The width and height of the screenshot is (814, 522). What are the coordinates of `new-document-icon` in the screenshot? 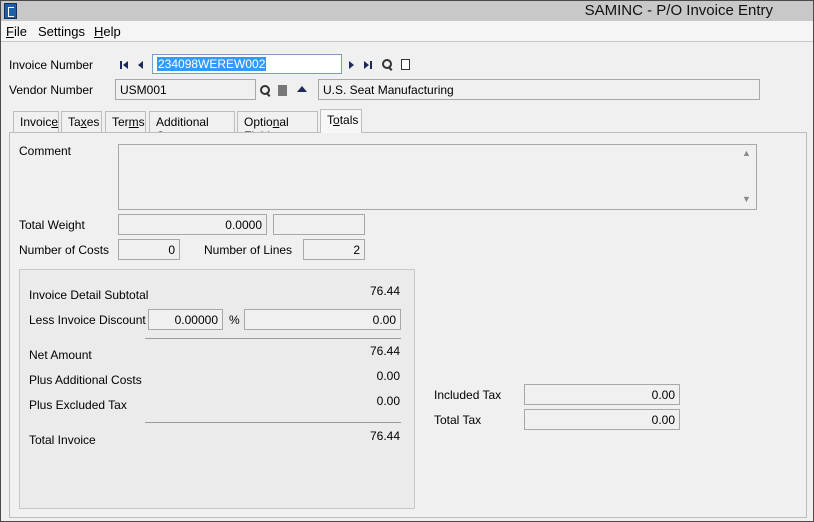 It's located at (405, 64).